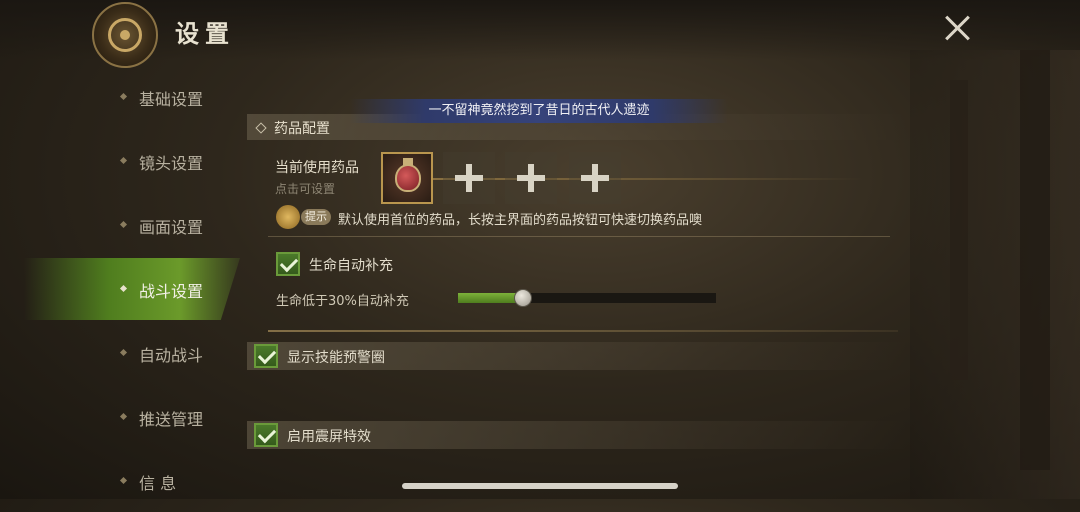 The image size is (1080, 512). I want to click on settings-emblem-icon, so click(125, 35).